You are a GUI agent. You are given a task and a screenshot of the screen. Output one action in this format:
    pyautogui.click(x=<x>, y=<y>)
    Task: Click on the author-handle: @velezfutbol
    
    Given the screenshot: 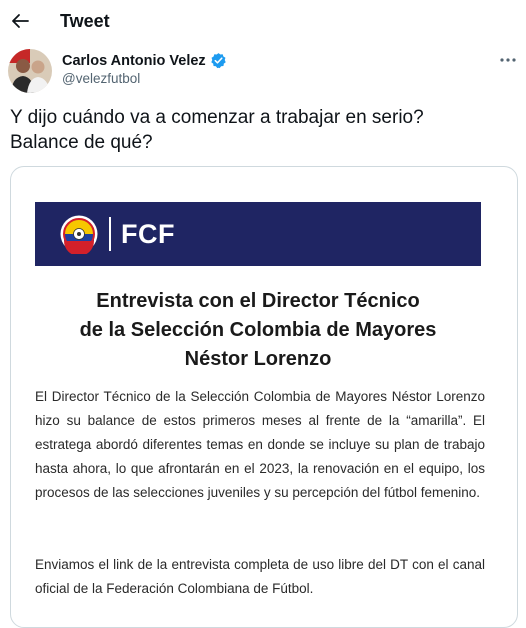 What is the action you would take?
    pyautogui.click(x=101, y=78)
    